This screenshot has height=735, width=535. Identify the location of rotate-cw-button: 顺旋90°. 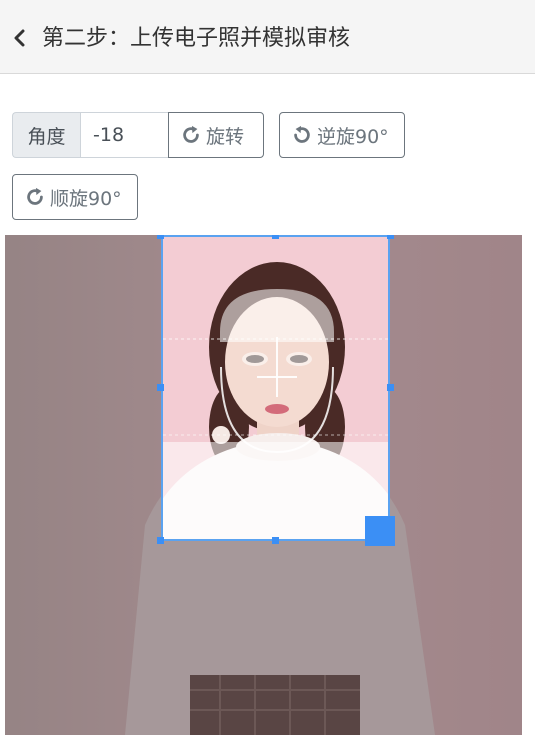
(75, 197).